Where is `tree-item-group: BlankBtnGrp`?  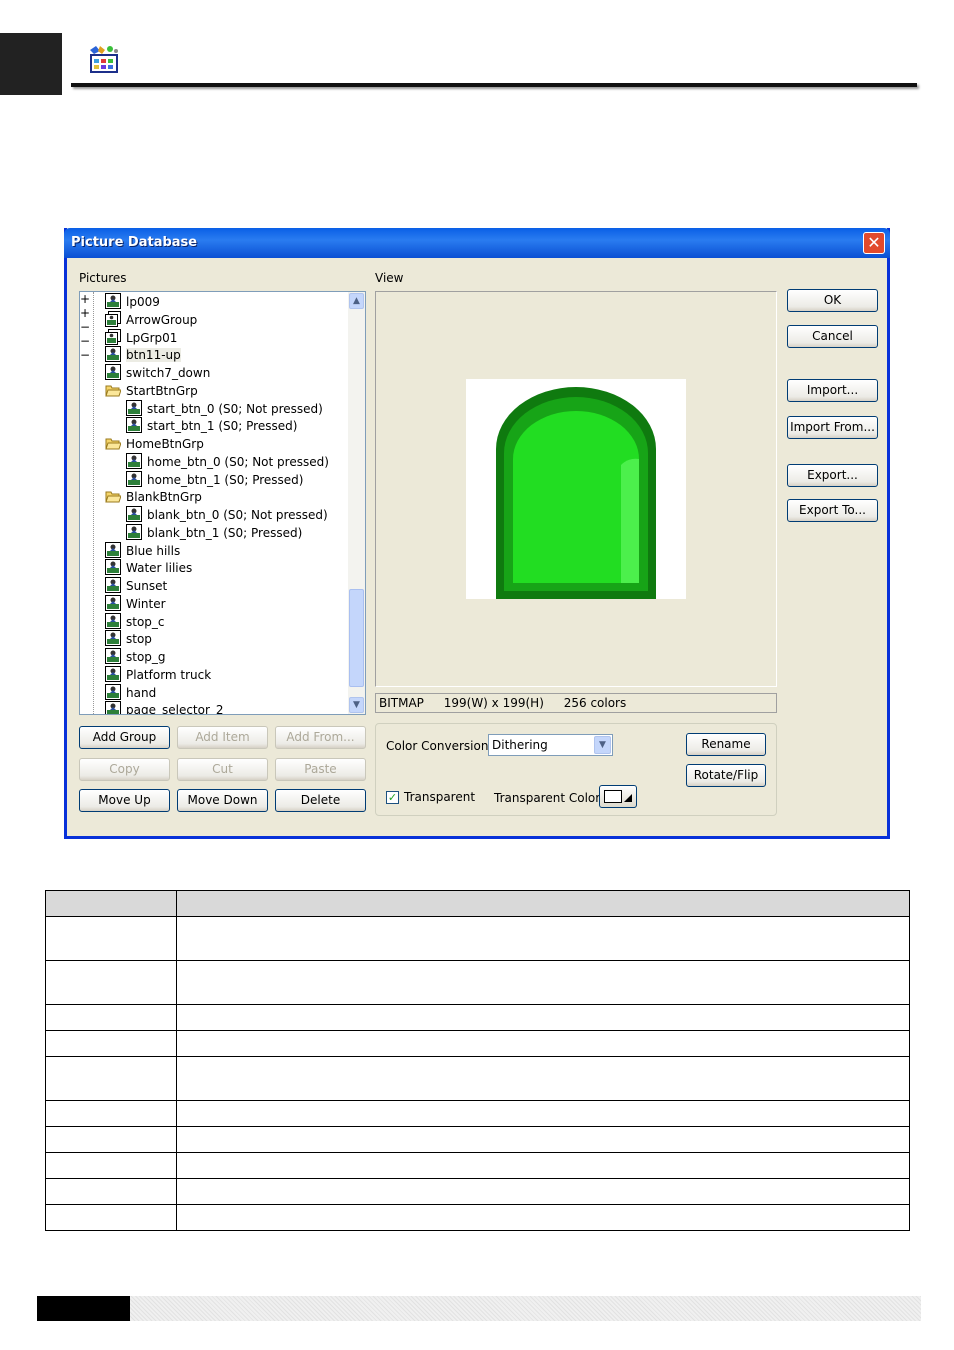 tree-item-group: BlankBtnGrp is located at coordinates (153, 497).